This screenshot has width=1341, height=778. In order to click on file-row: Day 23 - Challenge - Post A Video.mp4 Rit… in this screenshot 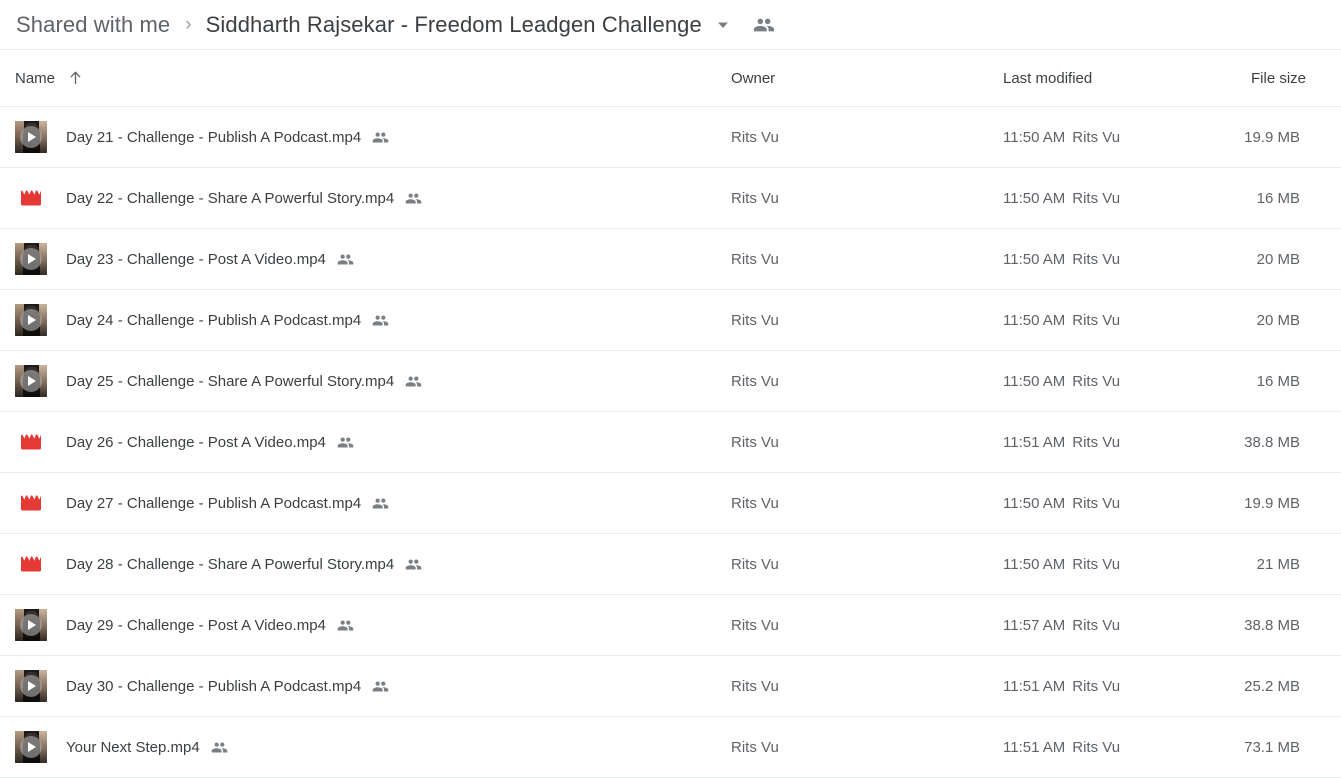, I will do `click(670, 259)`.